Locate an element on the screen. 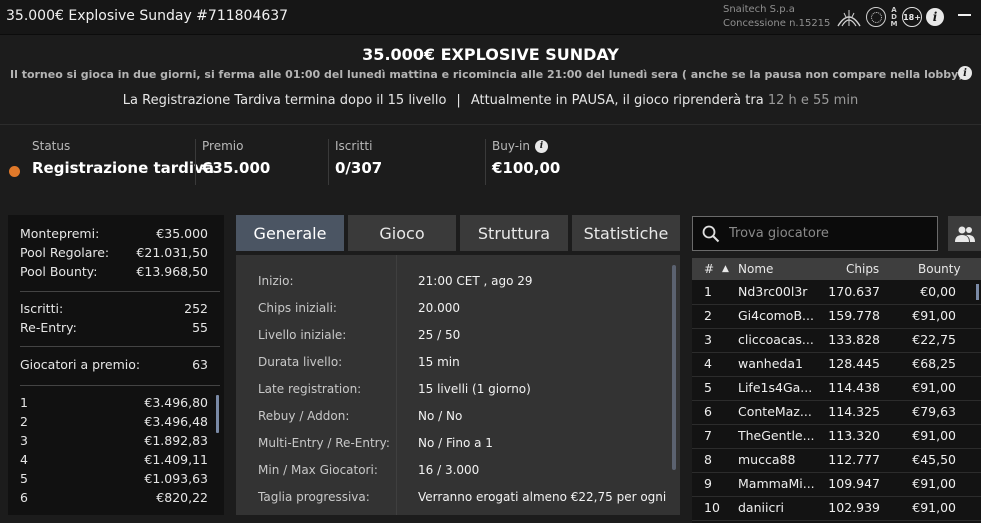  regulator-logos: ADM 18+ i is located at coordinates (890, 17).